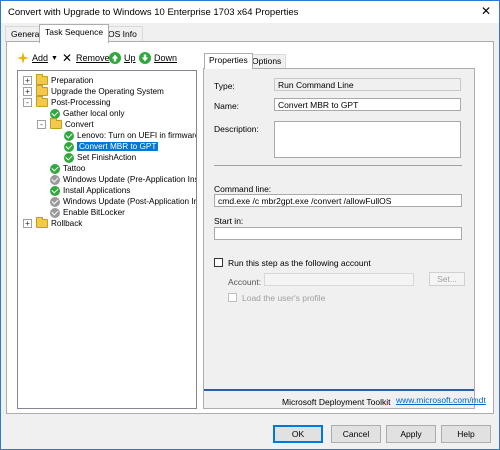  What do you see at coordinates (224, 86) in the screenshot?
I see `type-label: Type:` at bounding box center [224, 86].